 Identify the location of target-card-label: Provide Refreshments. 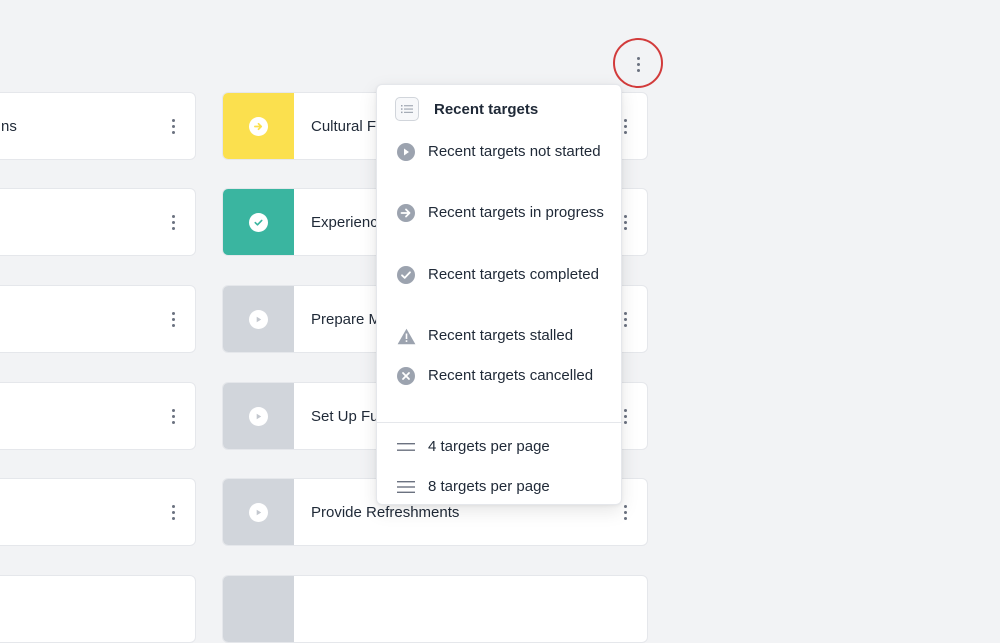
(385, 512).